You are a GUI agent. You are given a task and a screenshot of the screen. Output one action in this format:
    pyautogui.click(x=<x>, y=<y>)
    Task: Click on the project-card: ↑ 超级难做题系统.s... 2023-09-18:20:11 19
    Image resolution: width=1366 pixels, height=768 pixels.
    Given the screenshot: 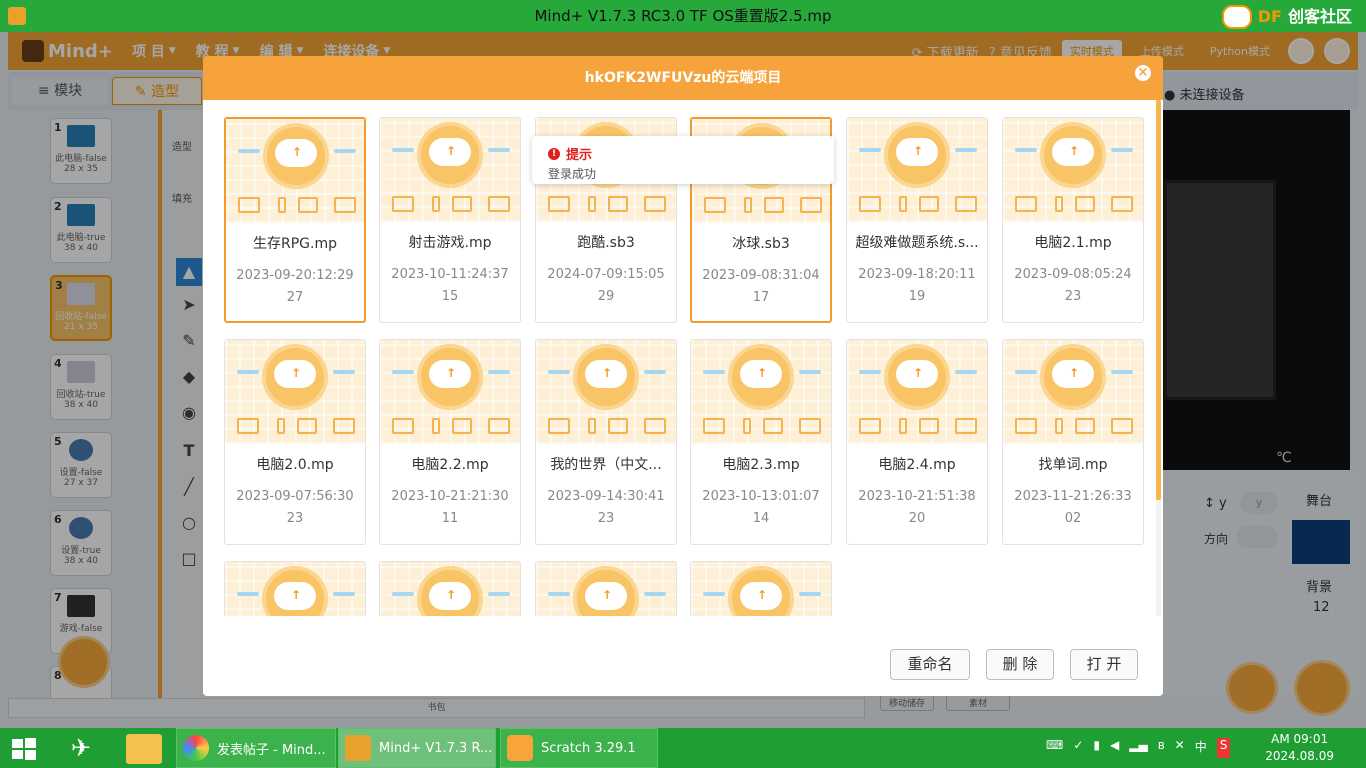 What is the action you would take?
    pyautogui.click(x=917, y=220)
    